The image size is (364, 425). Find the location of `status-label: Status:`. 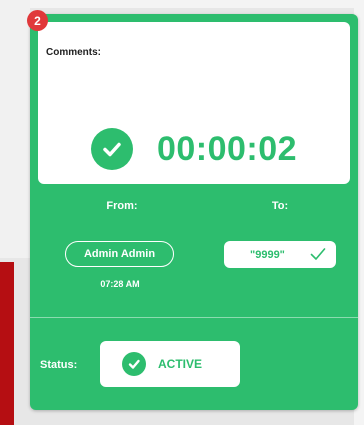

status-label: Status: is located at coordinates (59, 365).